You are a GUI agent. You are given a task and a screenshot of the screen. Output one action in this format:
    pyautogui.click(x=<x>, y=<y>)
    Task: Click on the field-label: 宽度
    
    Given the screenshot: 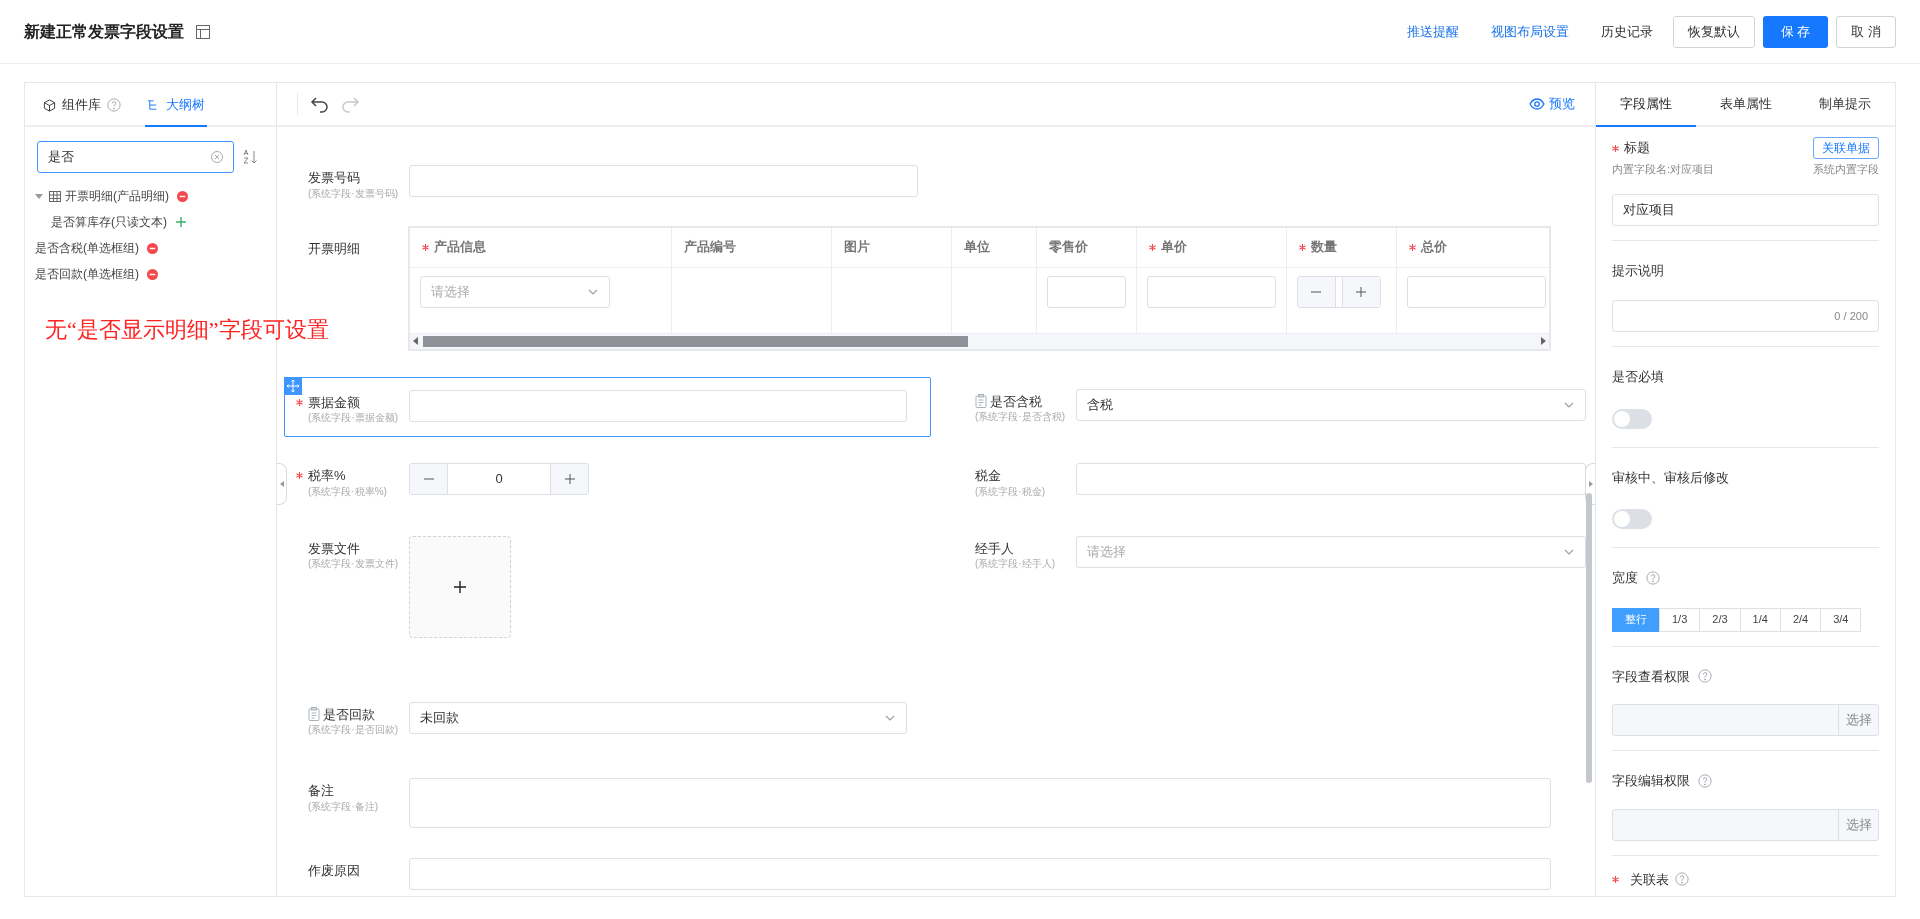 What is the action you would take?
    pyautogui.click(x=1625, y=578)
    